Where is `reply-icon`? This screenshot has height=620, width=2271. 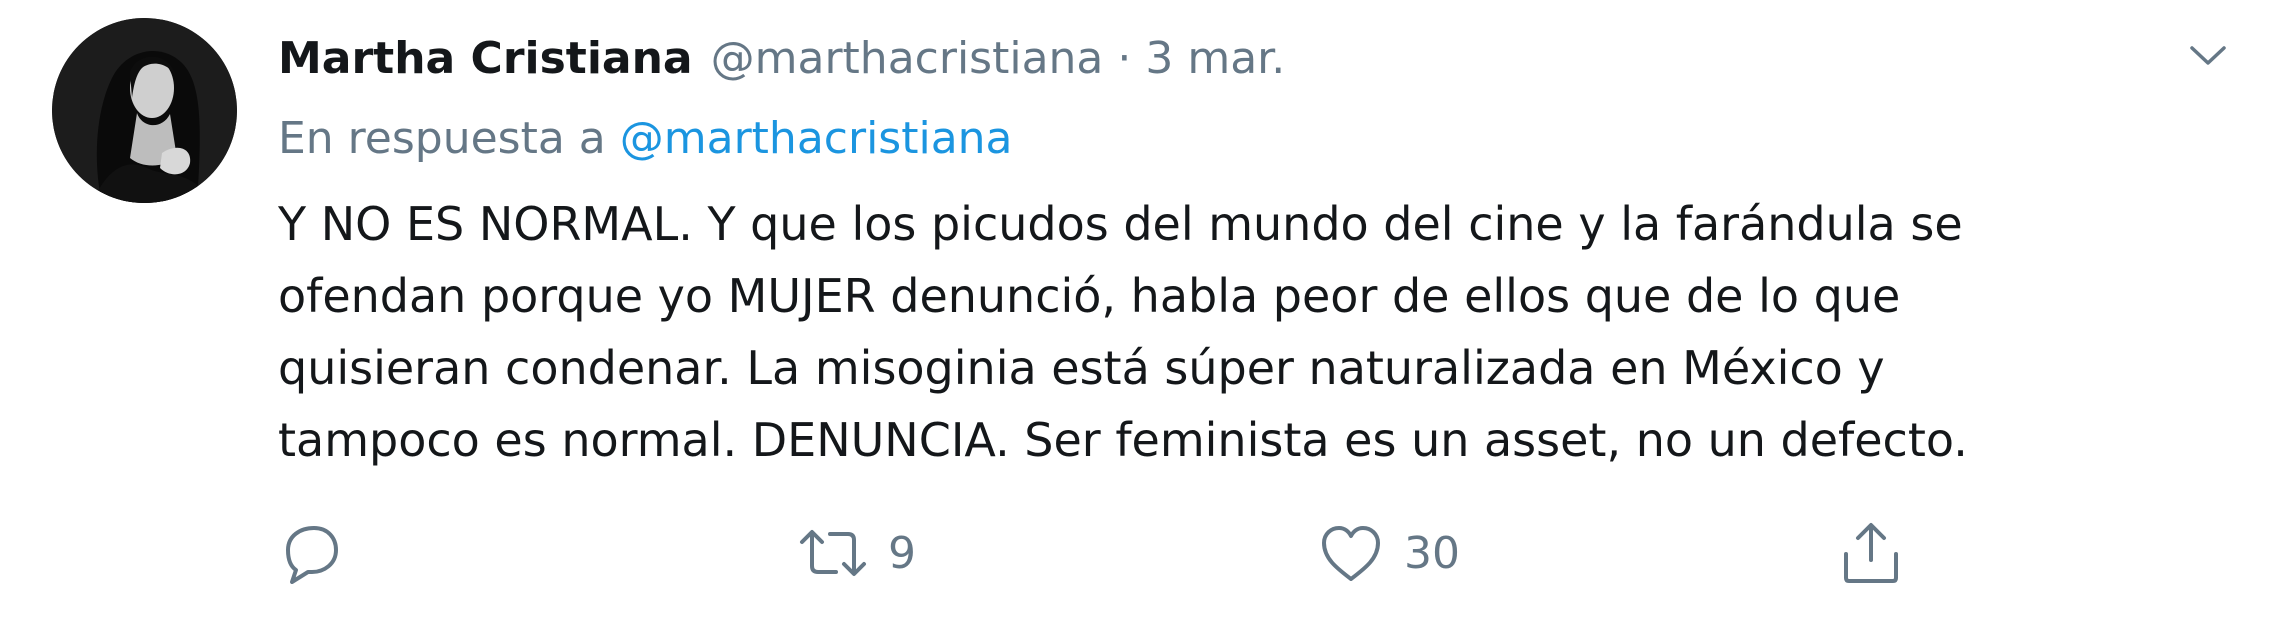
reply-icon is located at coordinates (311, 553).